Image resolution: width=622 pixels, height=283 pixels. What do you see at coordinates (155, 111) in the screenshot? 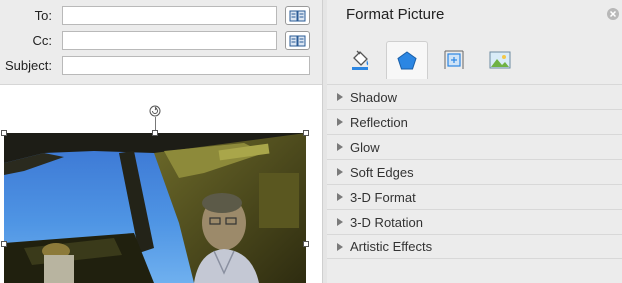
I see `rotate-handle-icon` at bounding box center [155, 111].